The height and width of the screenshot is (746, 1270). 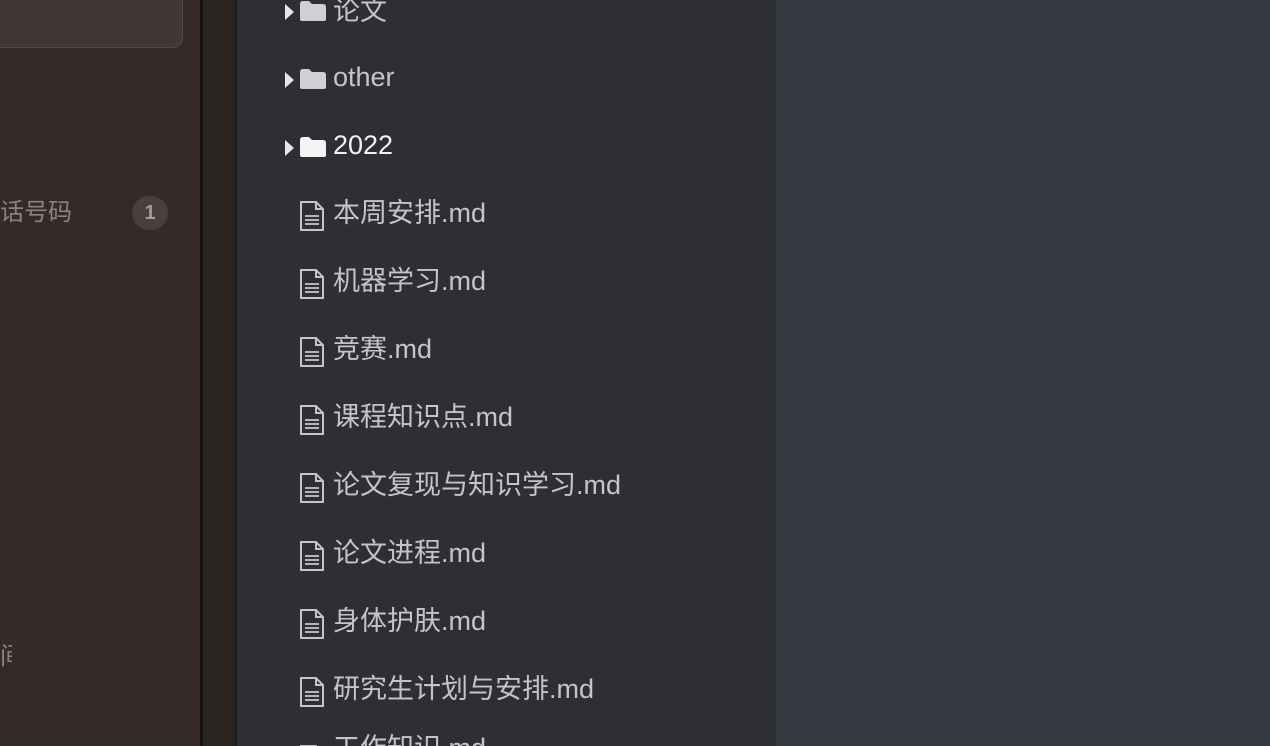 What do you see at coordinates (506, 554) in the screenshot?
I see `tree-file: 论文进程.md` at bounding box center [506, 554].